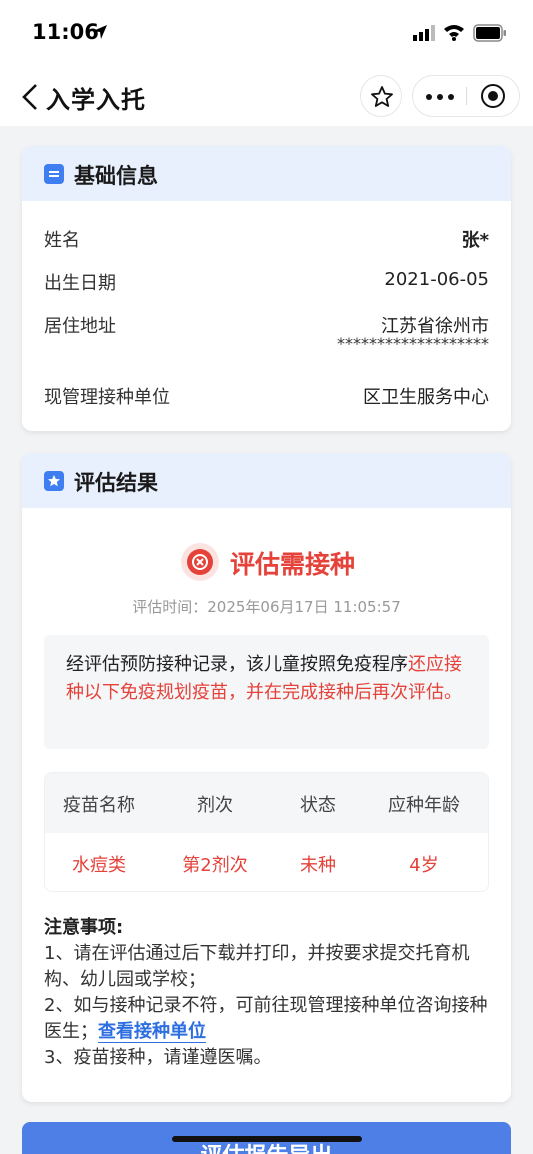 The image size is (533, 1154). What do you see at coordinates (266, 96) in the screenshot?
I see `nav-bar: 入学入托` at bounding box center [266, 96].